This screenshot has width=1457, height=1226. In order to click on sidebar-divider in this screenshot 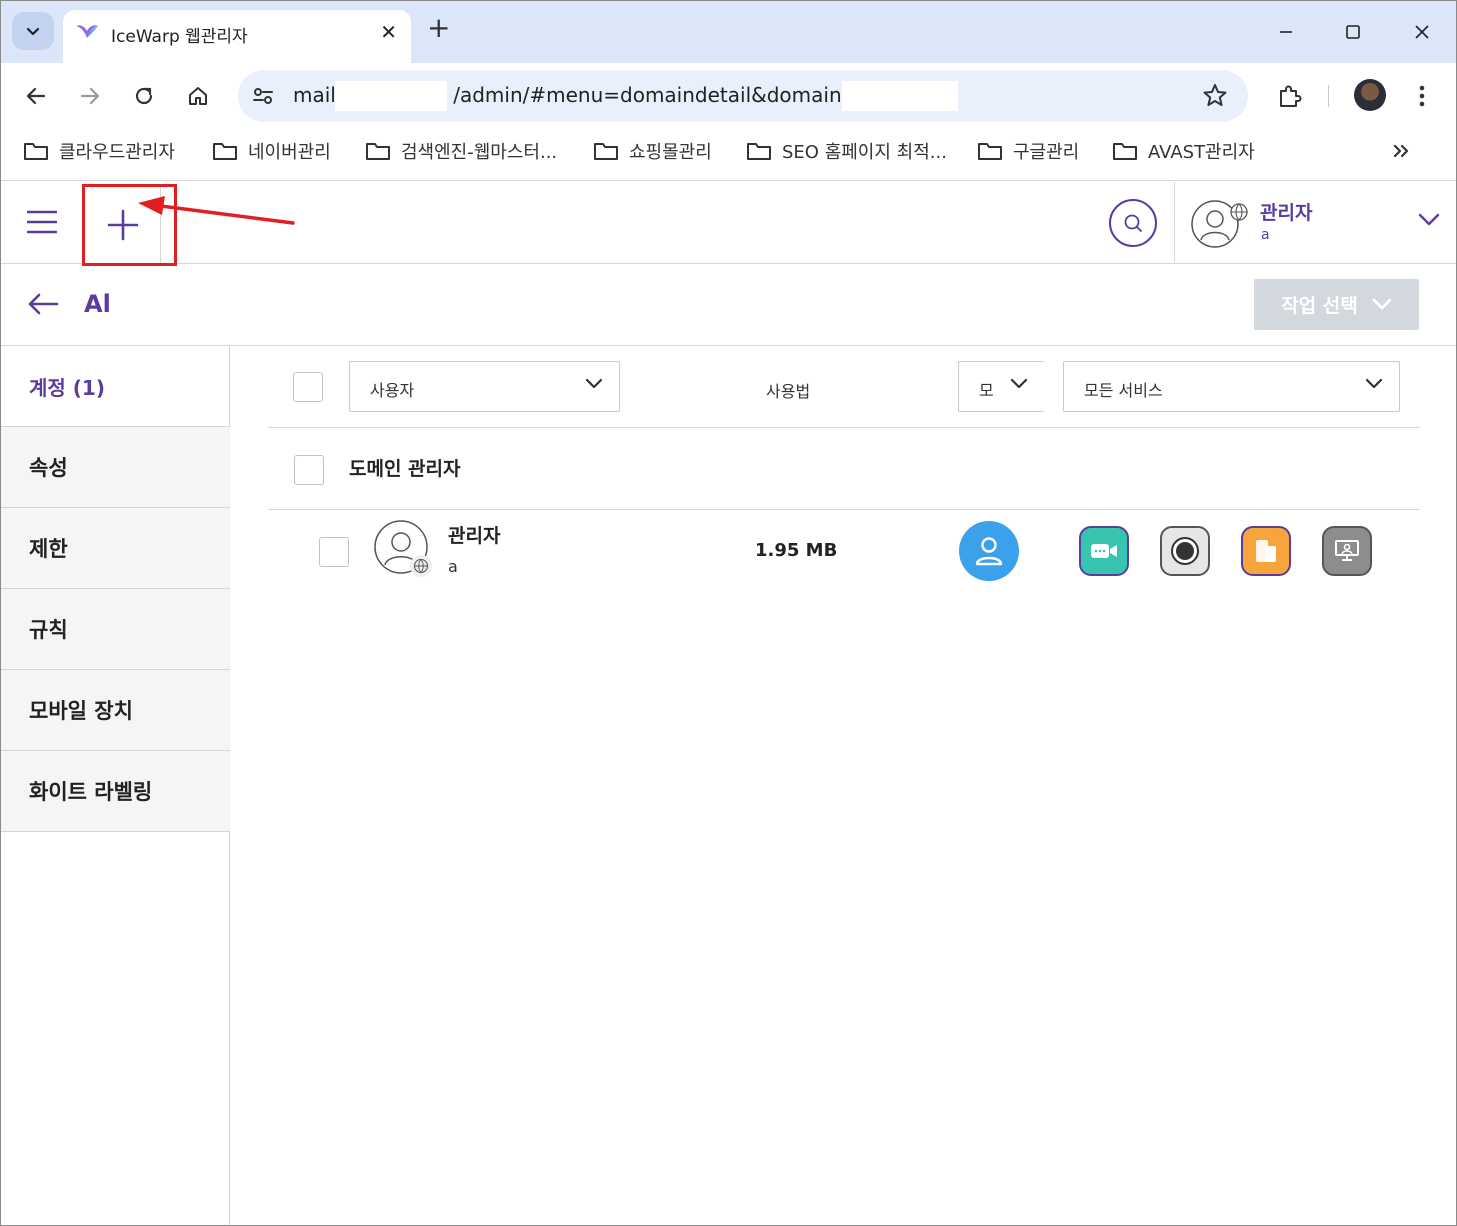, I will do `click(115, 831)`.